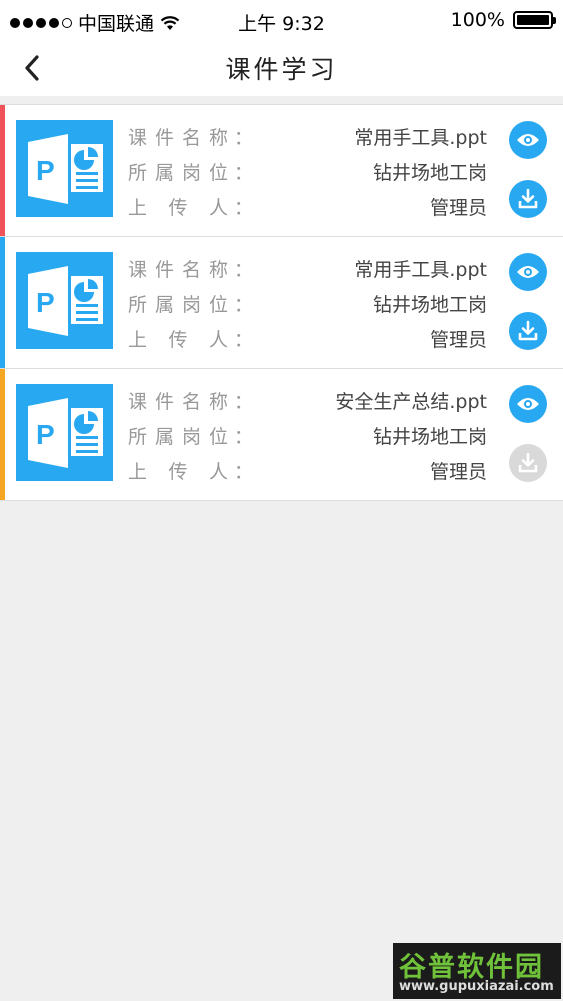  Describe the element at coordinates (477, 20) in the screenshot. I see `battery-percent: 100%` at that location.